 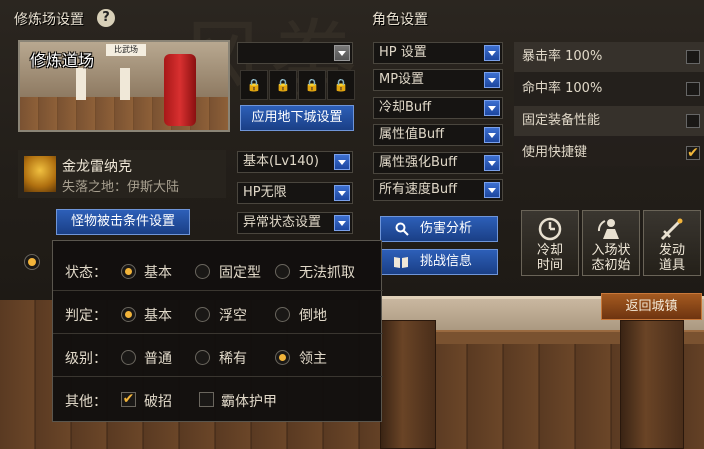 What do you see at coordinates (693, 121) in the screenshot?
I see `fixed-equipment-checkbox` at bounding box center [693, 121].